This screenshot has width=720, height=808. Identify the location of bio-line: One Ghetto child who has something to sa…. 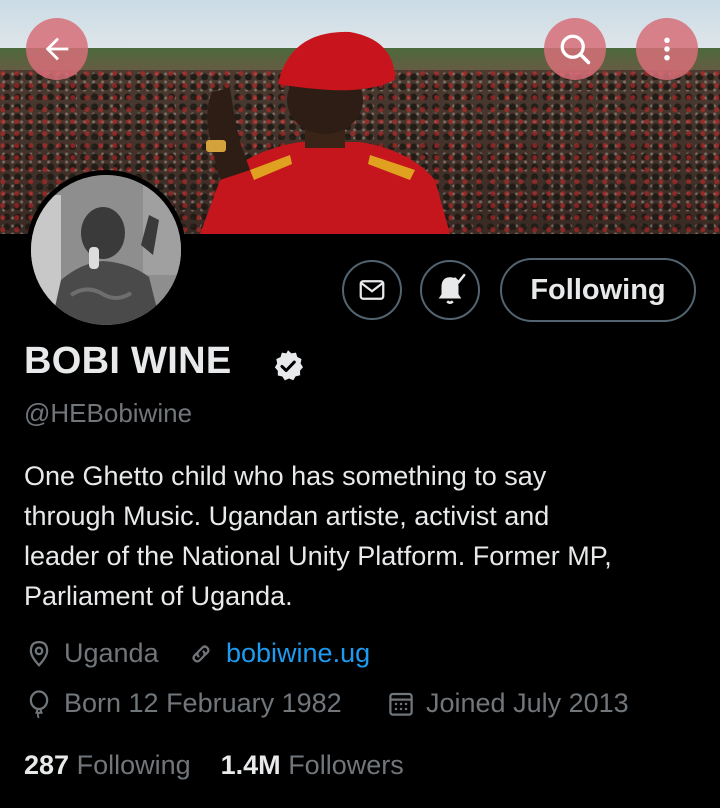
(285, 476).